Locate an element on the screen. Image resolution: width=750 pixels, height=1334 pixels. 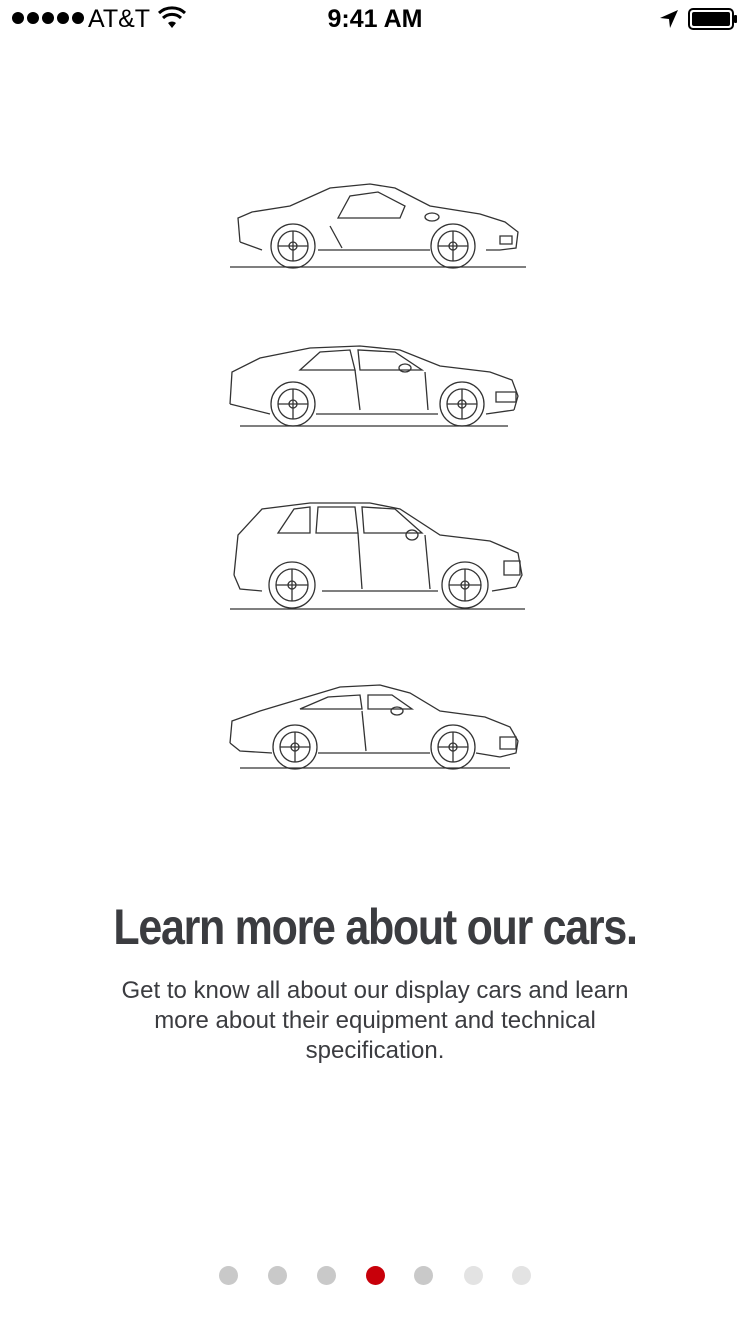
location-arrow-icon is located at coordinates (669, 19).